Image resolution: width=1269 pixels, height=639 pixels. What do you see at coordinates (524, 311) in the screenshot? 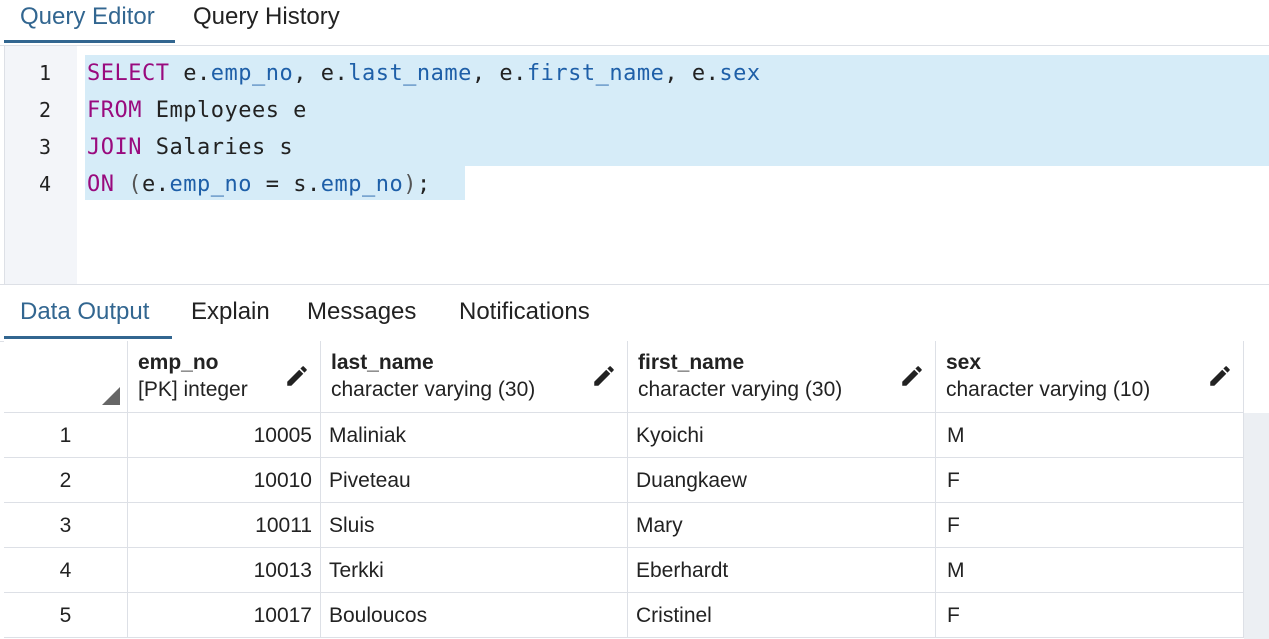
I see `tab-notifications: Notifications` at bounding box center [524, 311].